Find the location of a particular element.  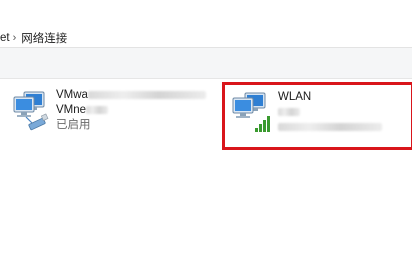

adapter-device: VMne is located at coordinates (71, 110).